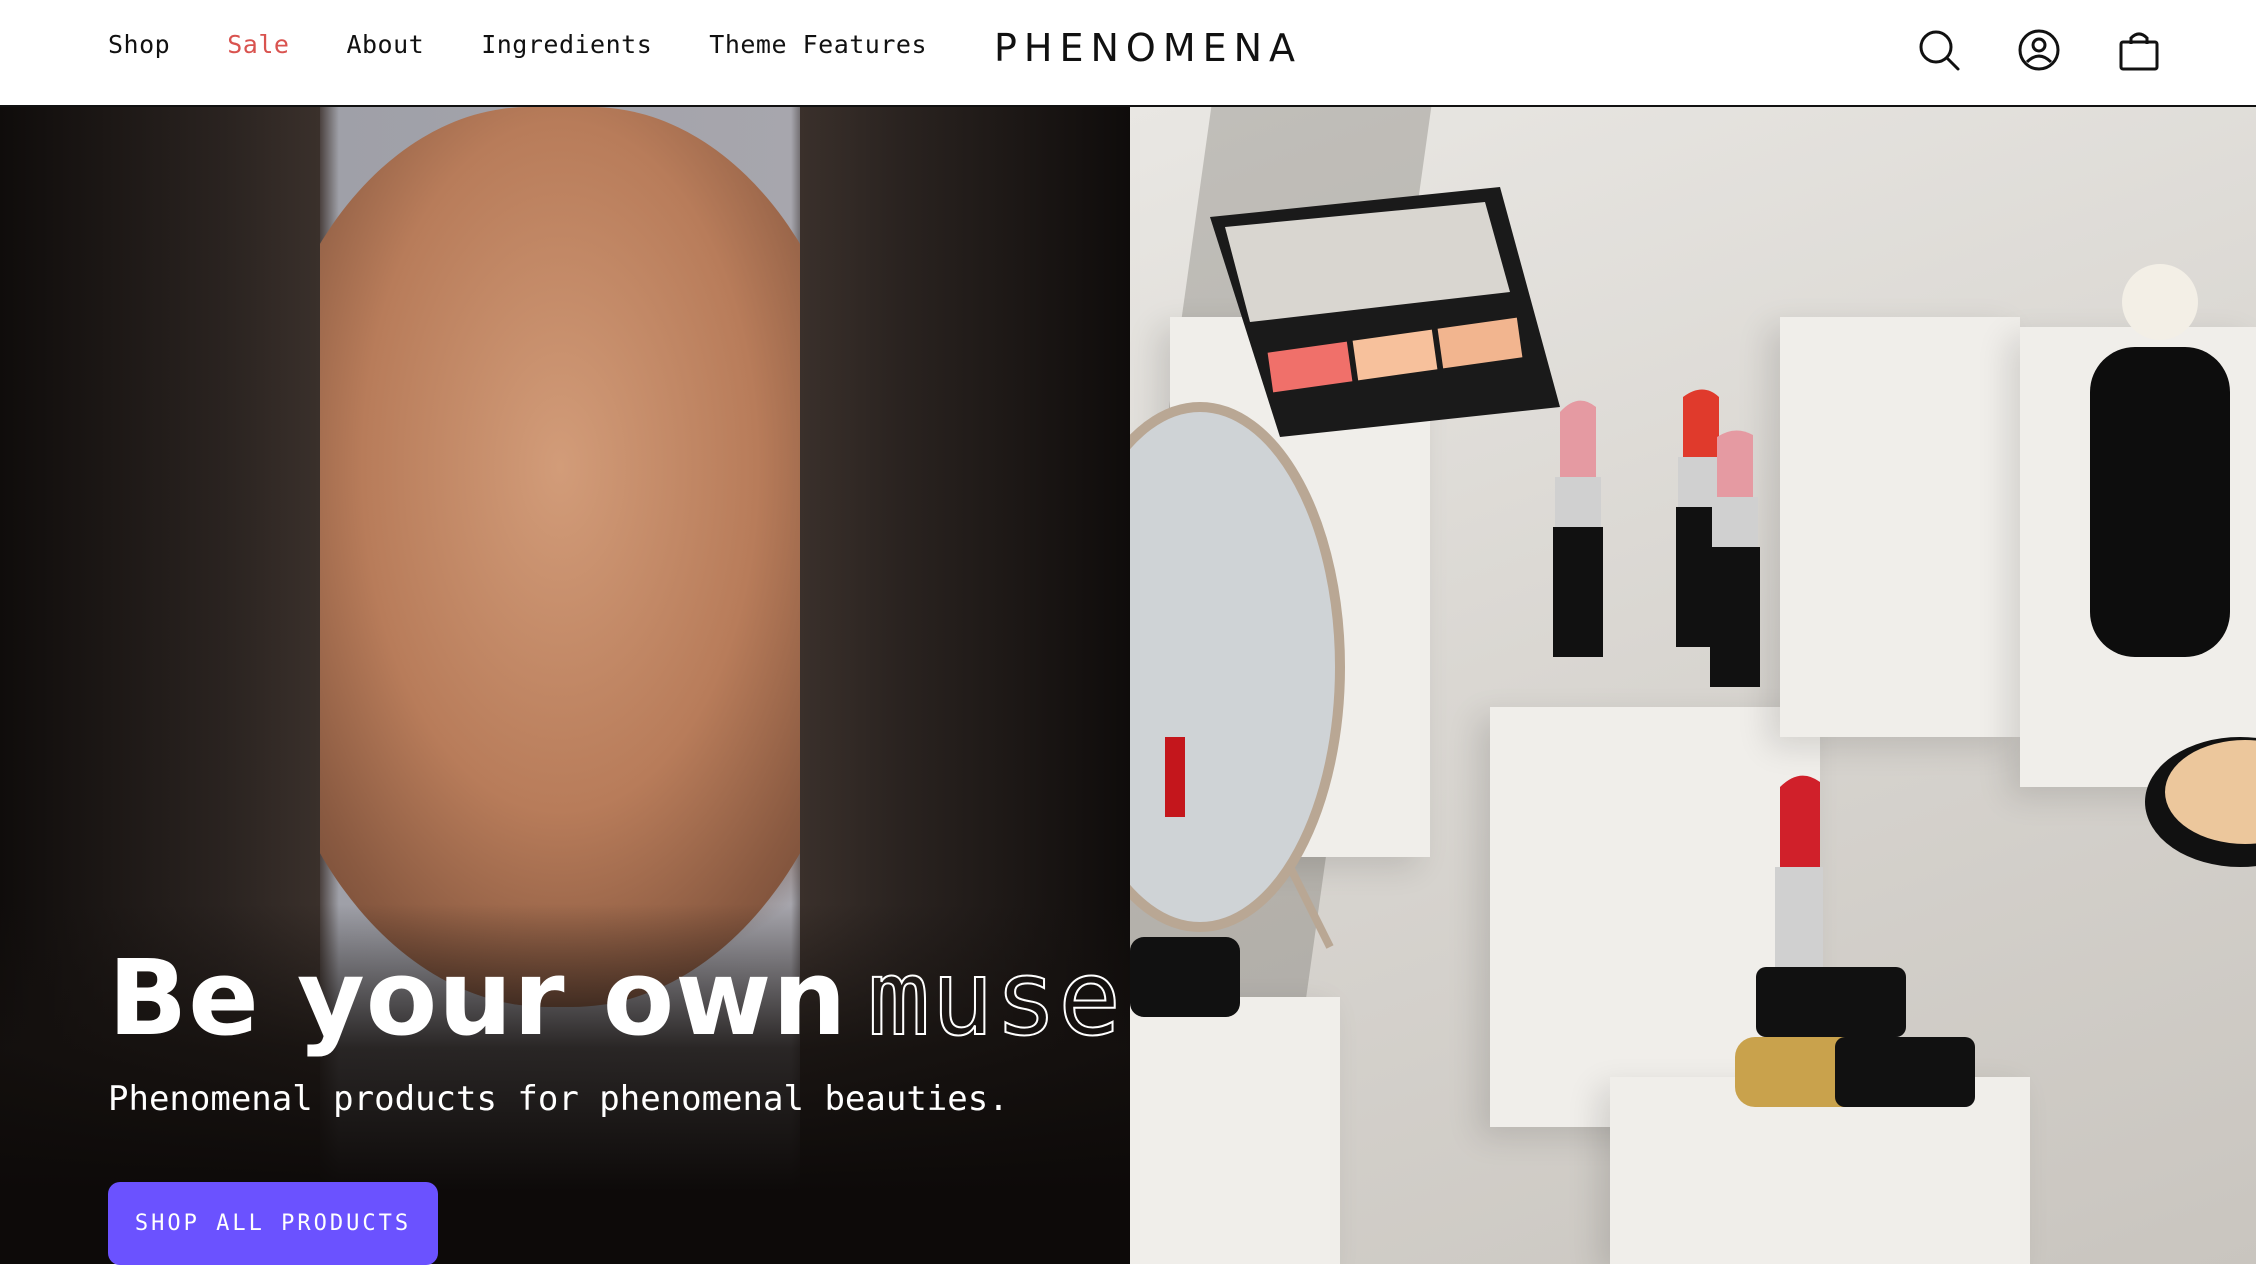 The image size is (2256, 1265). Describe the element at coordinates (385, 44) in the screenshot. I see `nav-about: About` at that location.